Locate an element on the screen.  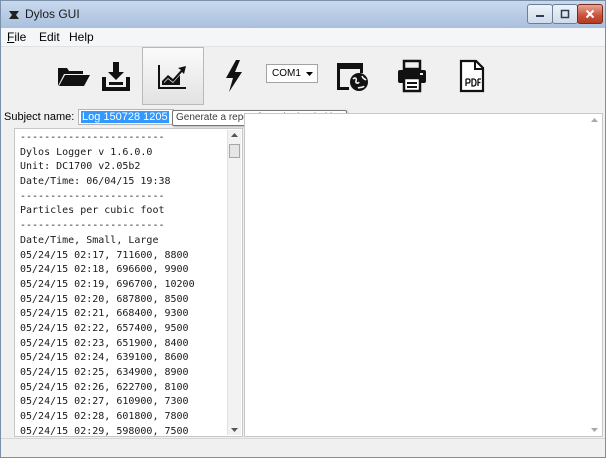
menu-edit-label: Edit is located at coordinates (49, 37).